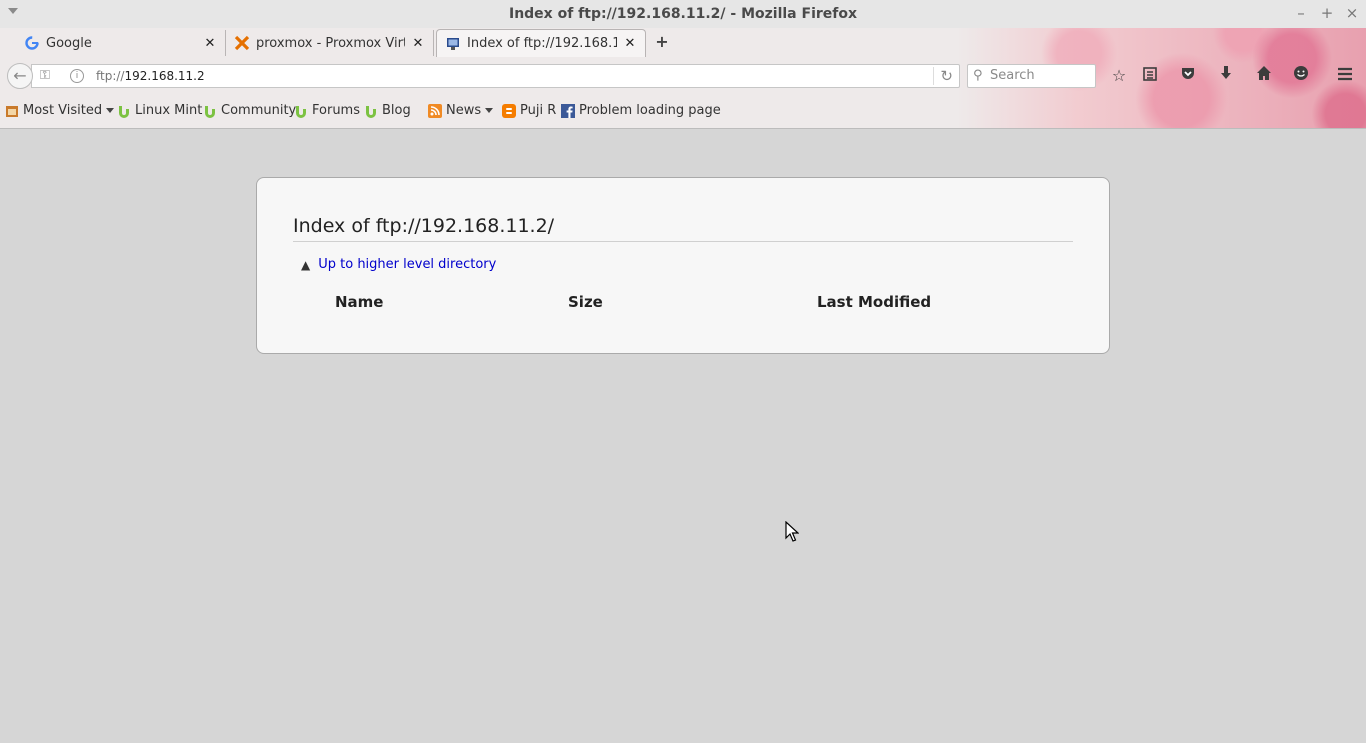  What do you see at coordinates (336, 110) in the screenshot?
I see `bookmark-label: Forums` at bounding box center [336, 110].